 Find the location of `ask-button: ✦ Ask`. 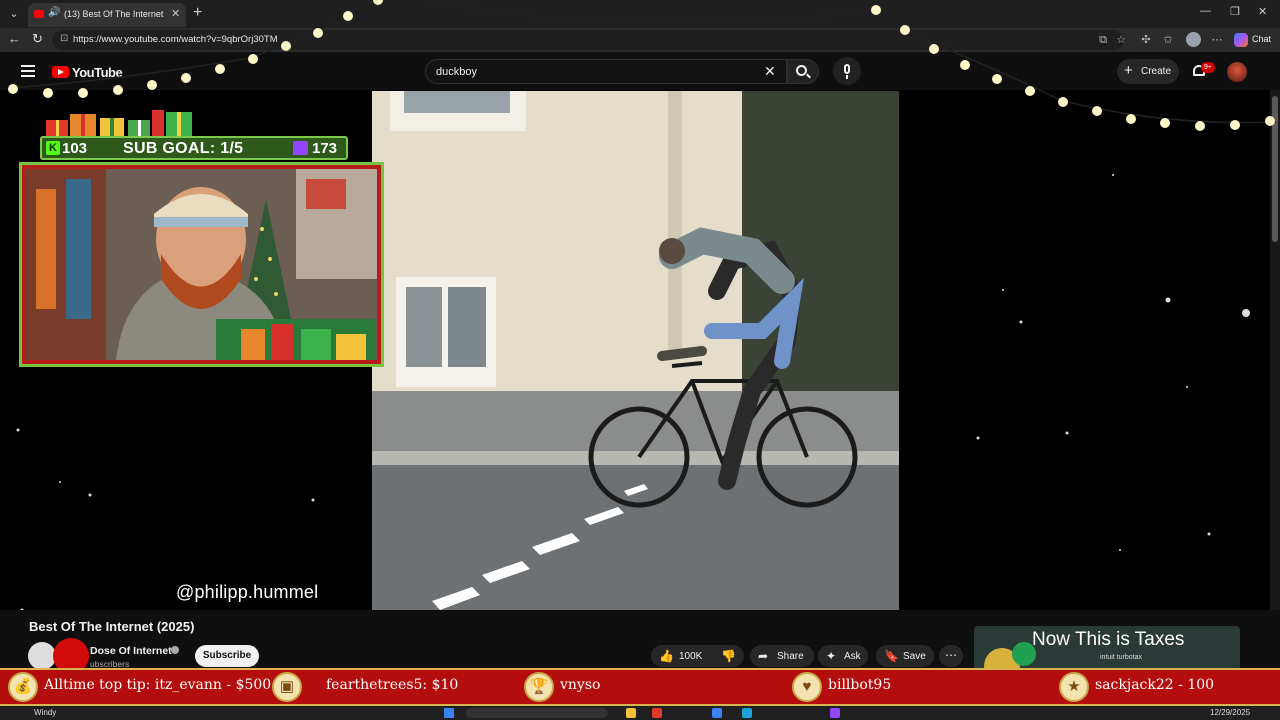

ask-button: ✦ Ask is located at coordinates (843, 656).